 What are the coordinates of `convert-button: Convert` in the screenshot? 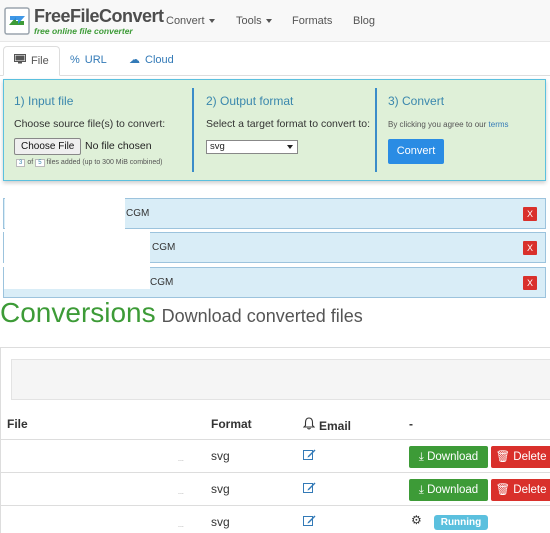 It's located at (416, 151).